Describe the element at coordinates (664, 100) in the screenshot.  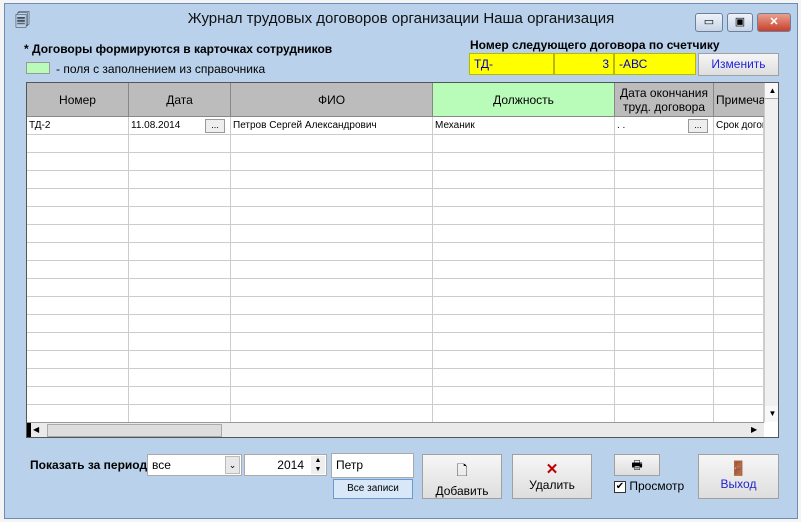
I see `column-header-end-date: Дата окончания труд. договора` at that location.